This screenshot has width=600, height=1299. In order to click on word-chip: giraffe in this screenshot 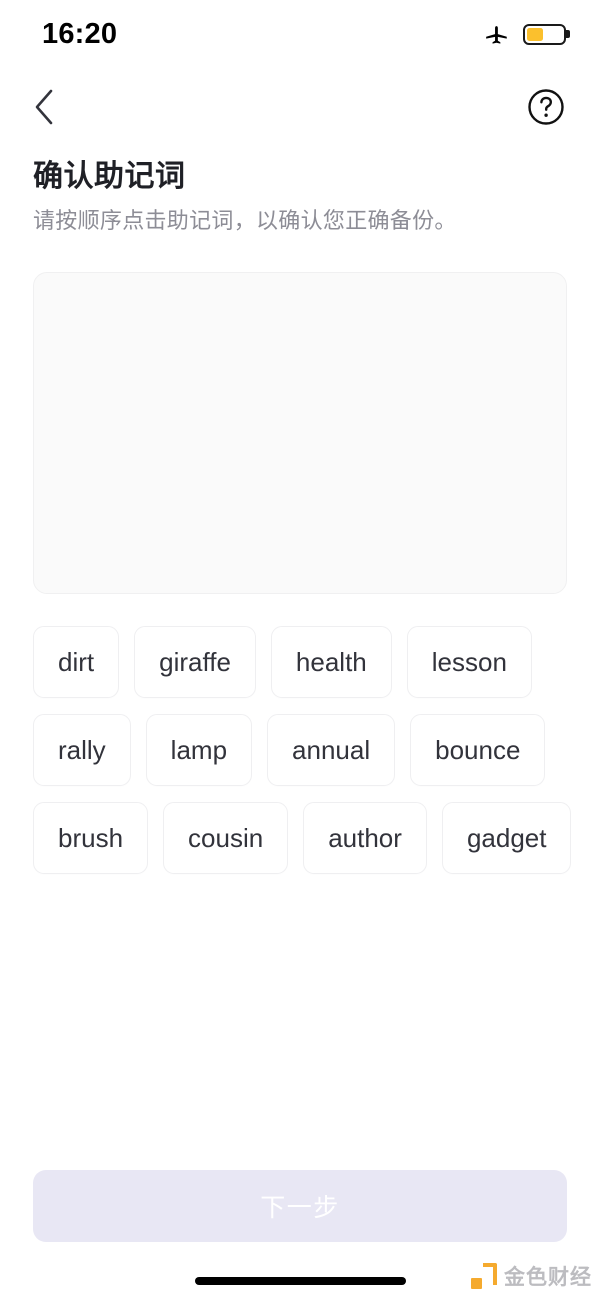, I will do `click(195, 662)`.